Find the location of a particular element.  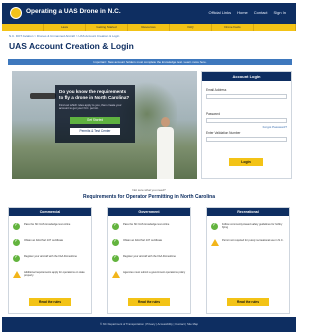

get-started-button: Get Started is located at coordinates (95, 120).